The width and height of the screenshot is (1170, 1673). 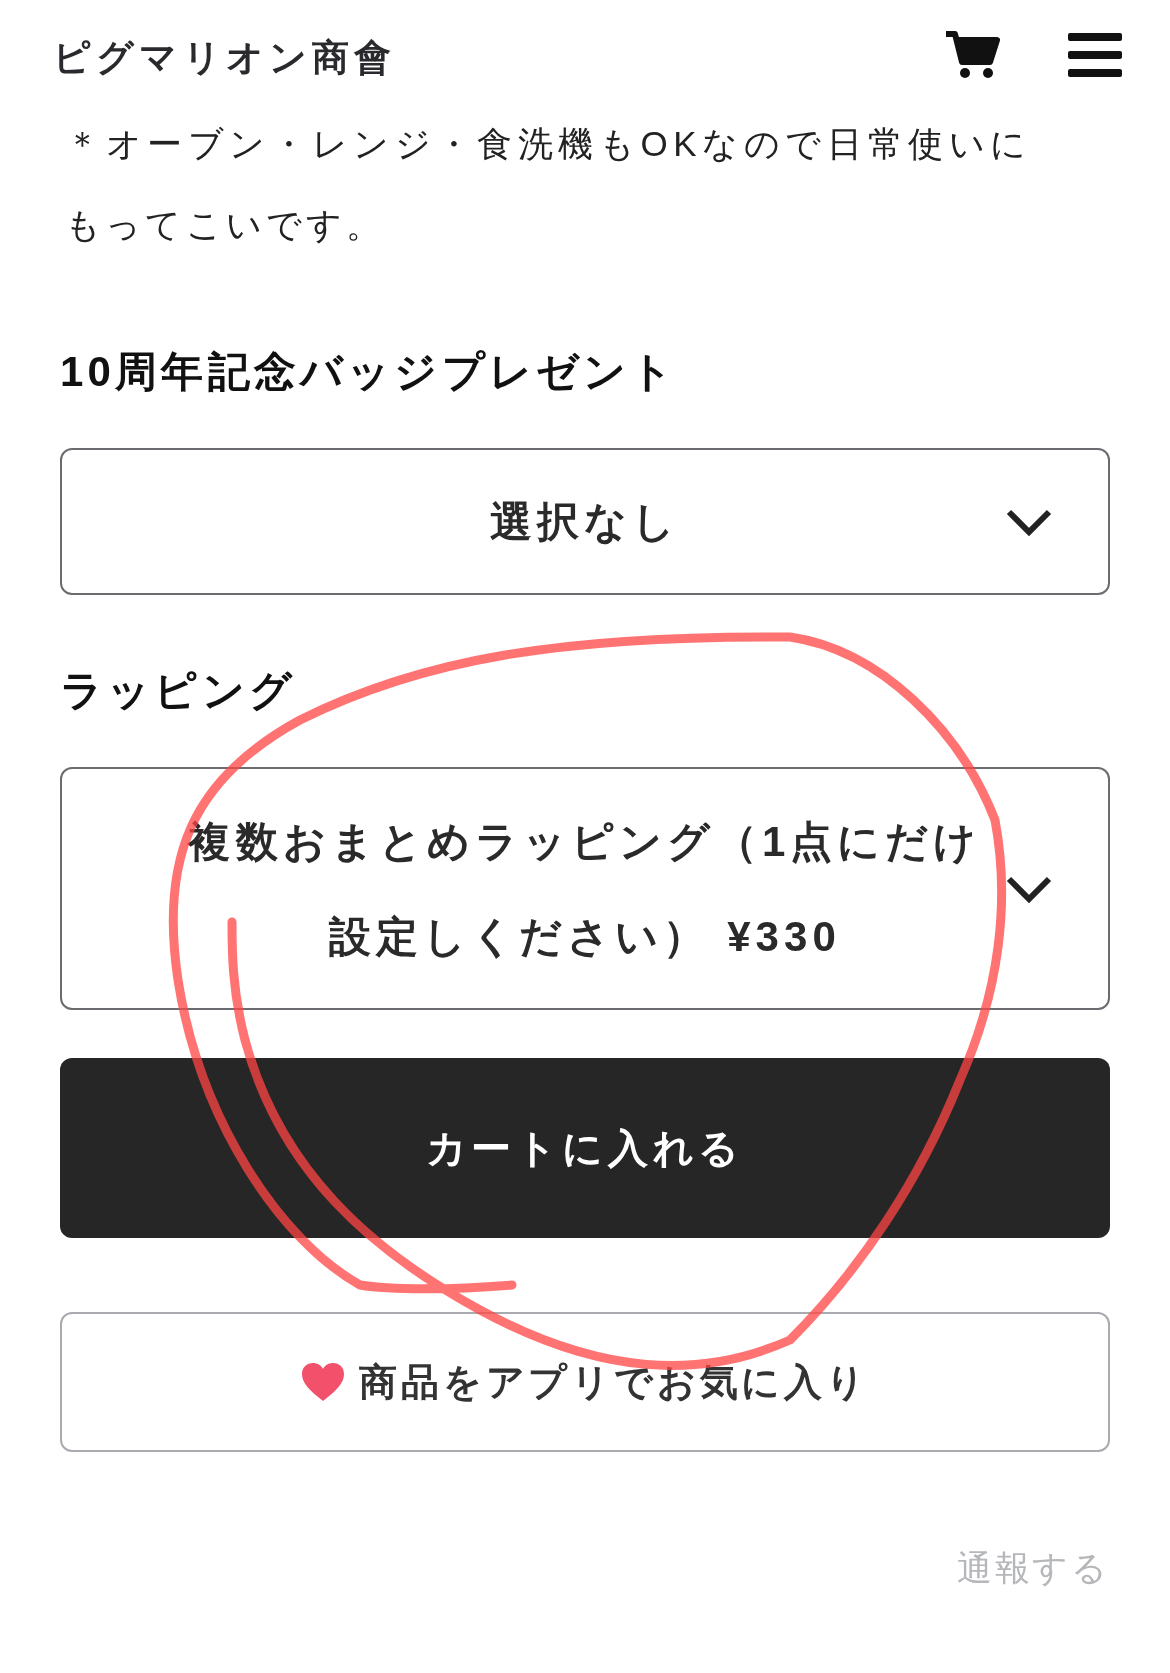 I want to click on select-field: 選択なし, so click(x=585, y=521).